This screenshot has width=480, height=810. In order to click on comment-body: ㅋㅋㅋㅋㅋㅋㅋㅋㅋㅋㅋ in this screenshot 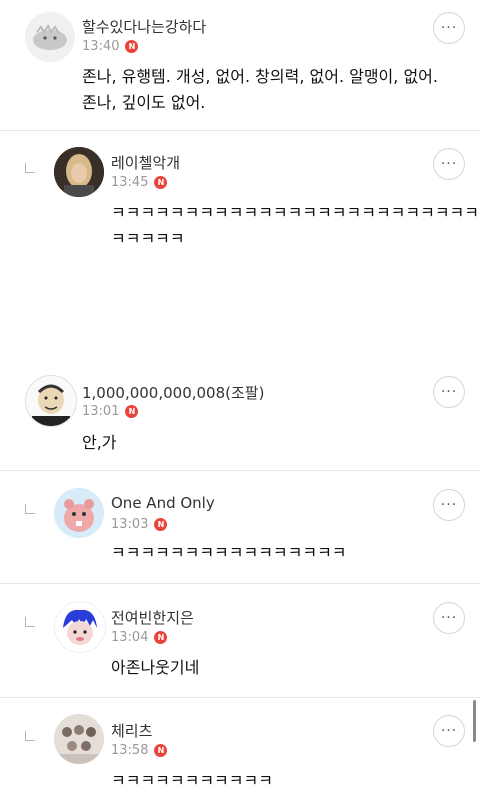, I will do `click(192, 781)`.